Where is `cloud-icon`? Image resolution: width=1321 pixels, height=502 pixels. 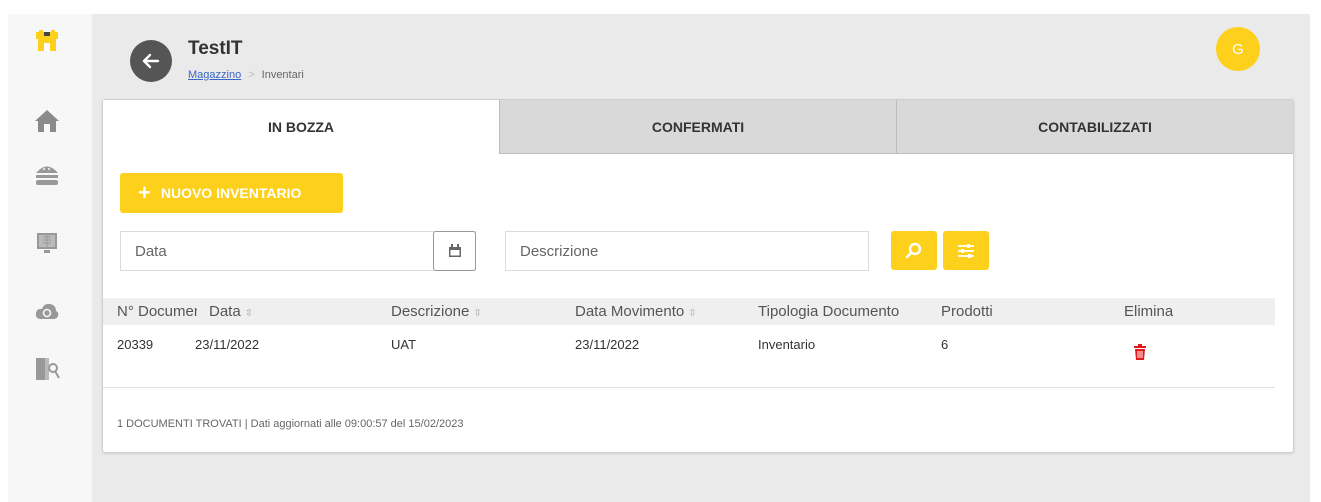
cloud-icon is located at coordinates (47, 311).